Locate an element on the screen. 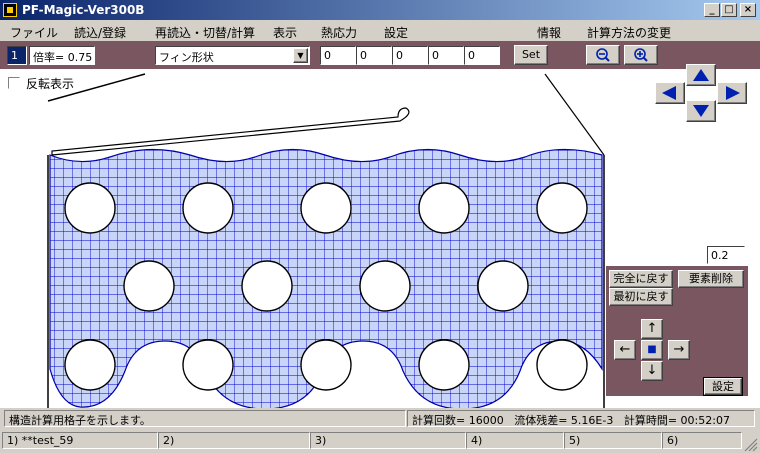 The image size is (760, 453). pan-left-button is located at coordinates (670, 93).